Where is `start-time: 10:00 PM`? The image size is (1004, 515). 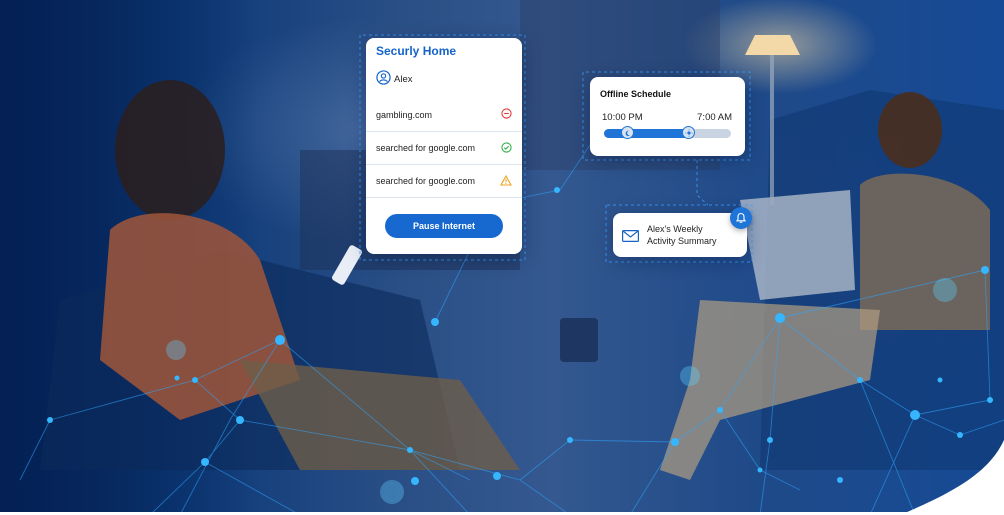 start-time: 10:00 PM is located at coordinates (622, 117).